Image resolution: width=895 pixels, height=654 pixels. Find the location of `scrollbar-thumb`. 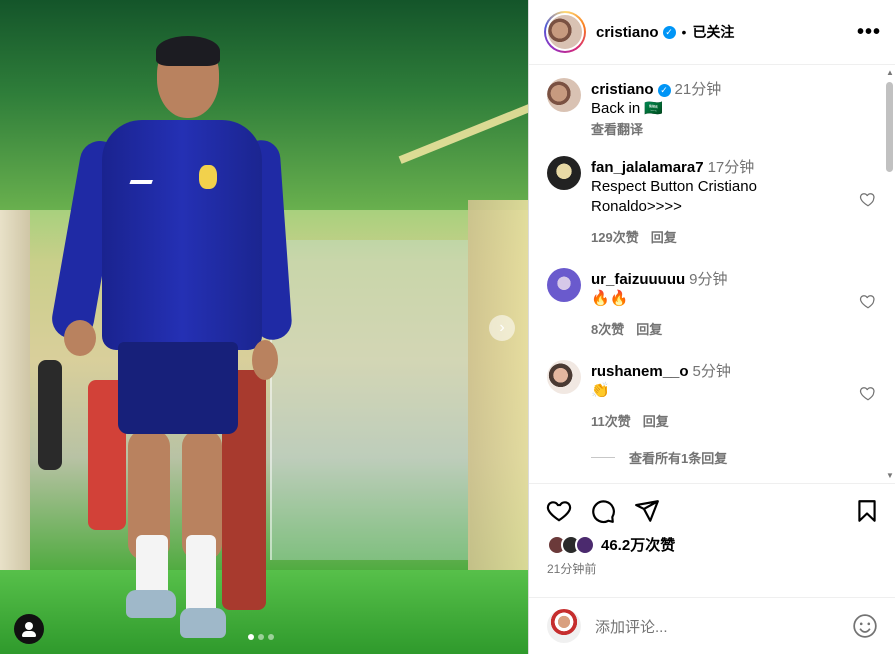

scrollbar-thumb is located at coordinates (889, 127).